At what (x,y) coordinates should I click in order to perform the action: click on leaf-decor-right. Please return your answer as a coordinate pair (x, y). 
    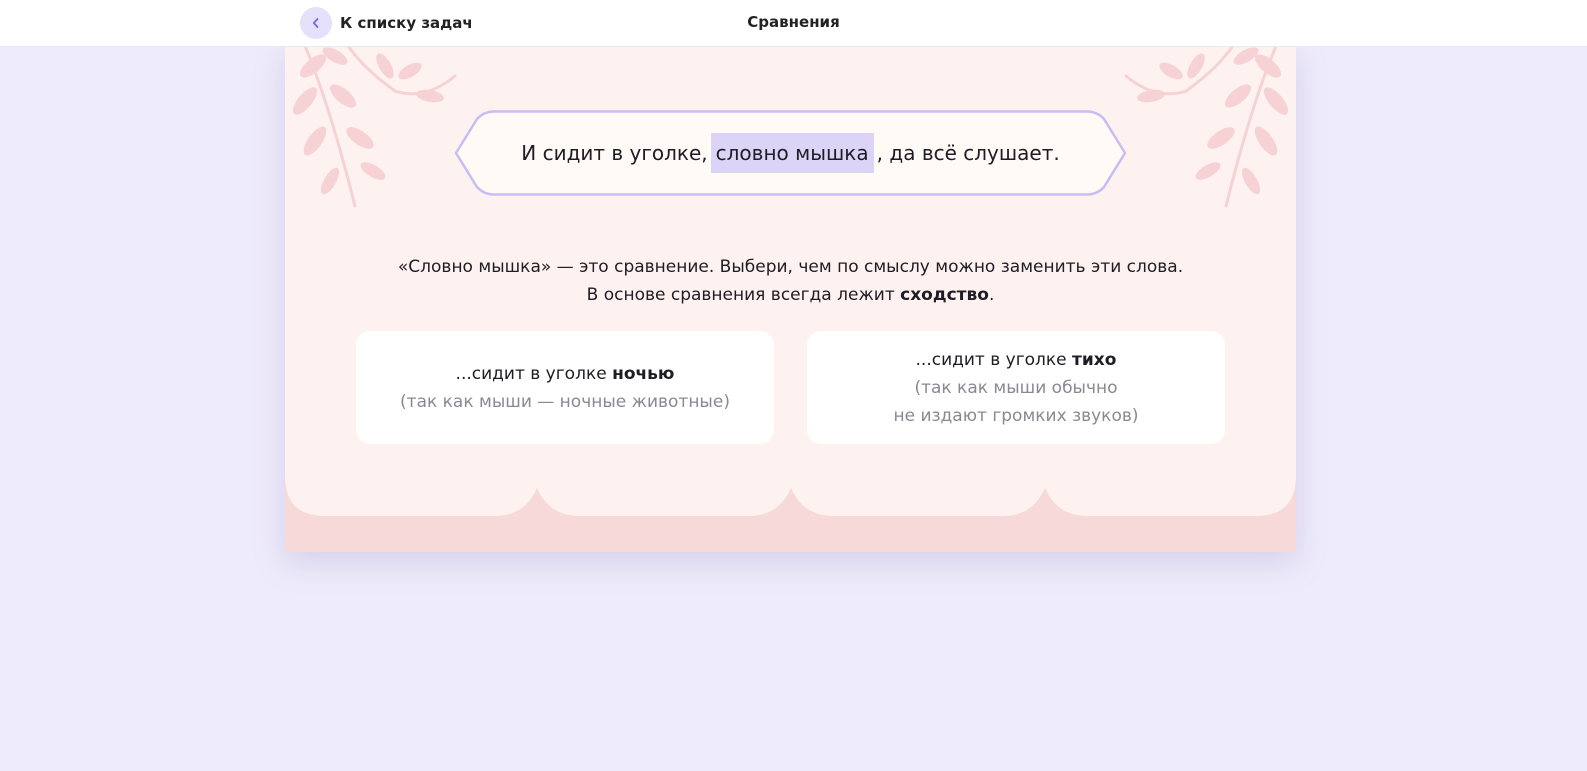
    Looking at the image, I should click on (1206, 127).